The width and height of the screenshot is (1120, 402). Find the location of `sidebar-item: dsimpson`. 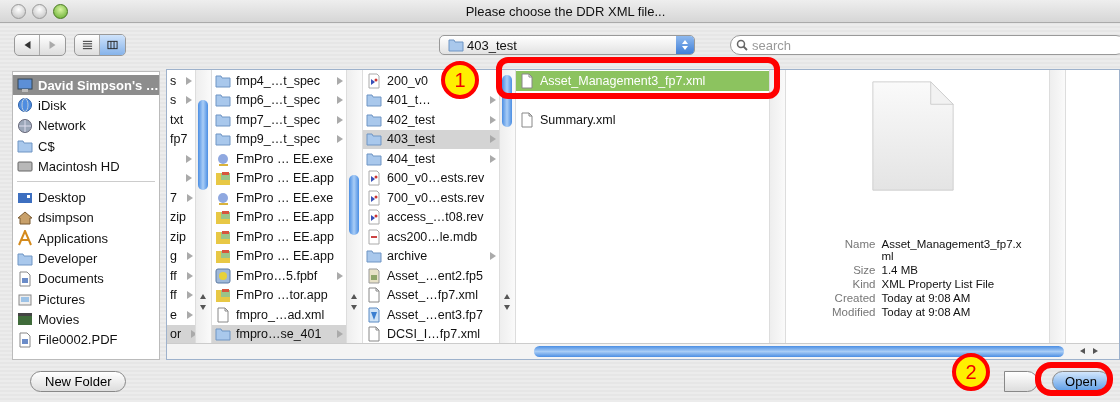

sidebar-item: dsimpson is located at coordinates (86, 218).